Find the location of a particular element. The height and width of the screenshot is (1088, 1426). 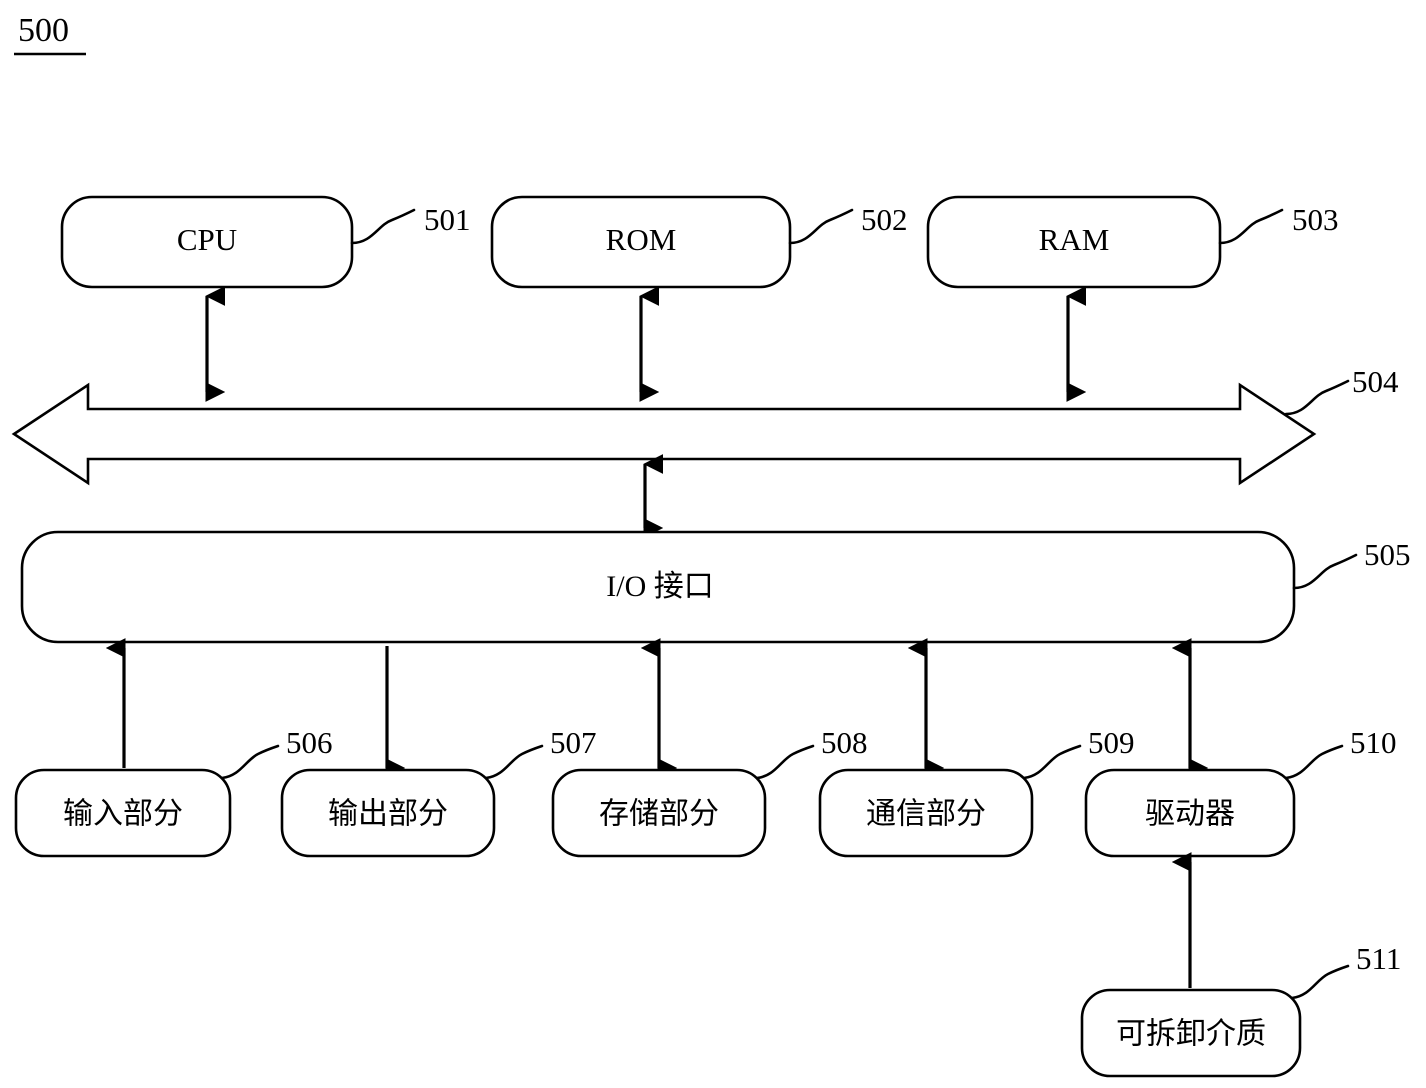

output-label: 输出部分 is located at coordinates (388, 814).